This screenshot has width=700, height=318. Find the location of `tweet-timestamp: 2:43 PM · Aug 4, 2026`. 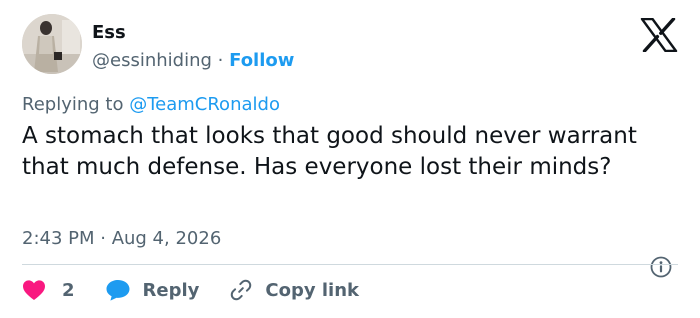

tweet-timestamp: 2:43 PM · Aug 4, 2026 is located at coordinates (121, 238).